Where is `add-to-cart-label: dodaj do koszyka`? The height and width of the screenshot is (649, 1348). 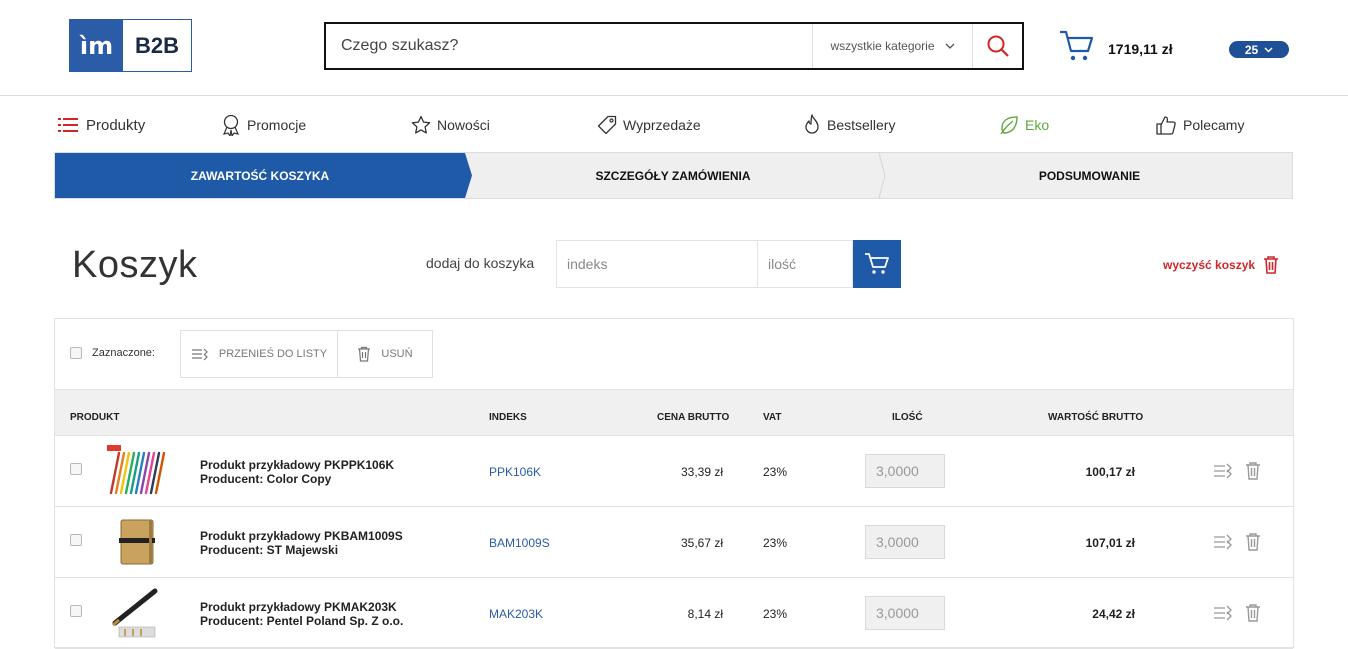
add-to-cart-label: dodaj do koszyka is located at coordinates (480, 263).